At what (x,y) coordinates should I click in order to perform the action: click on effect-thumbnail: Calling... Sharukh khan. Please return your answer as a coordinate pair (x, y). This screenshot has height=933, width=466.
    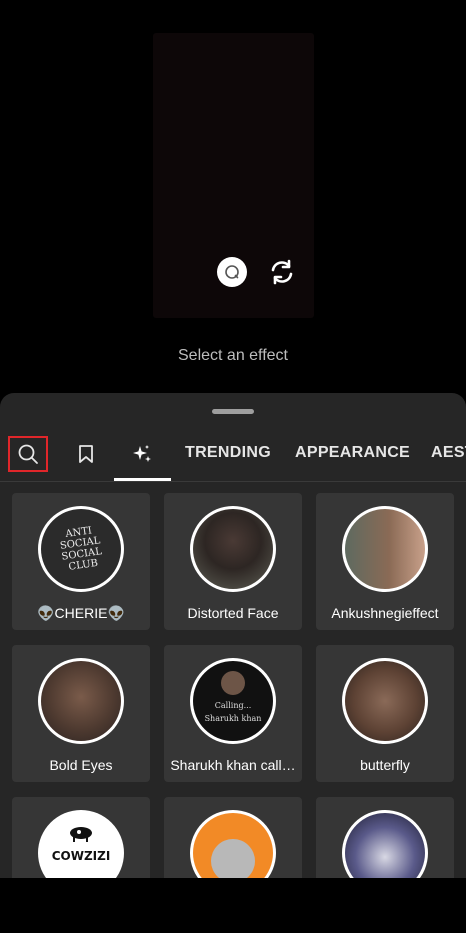
    Looking at the image, I should click on (233, 701).